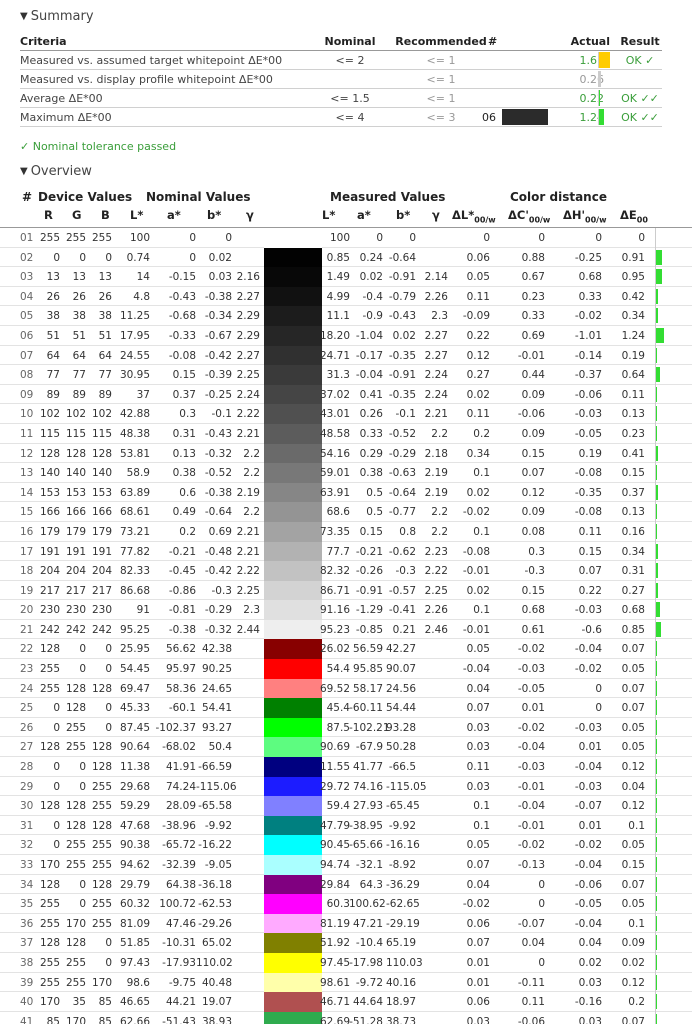  Describe the element at coordinates (478, 277) in the screenshot. I see `delta-l: 0.05` at that location.